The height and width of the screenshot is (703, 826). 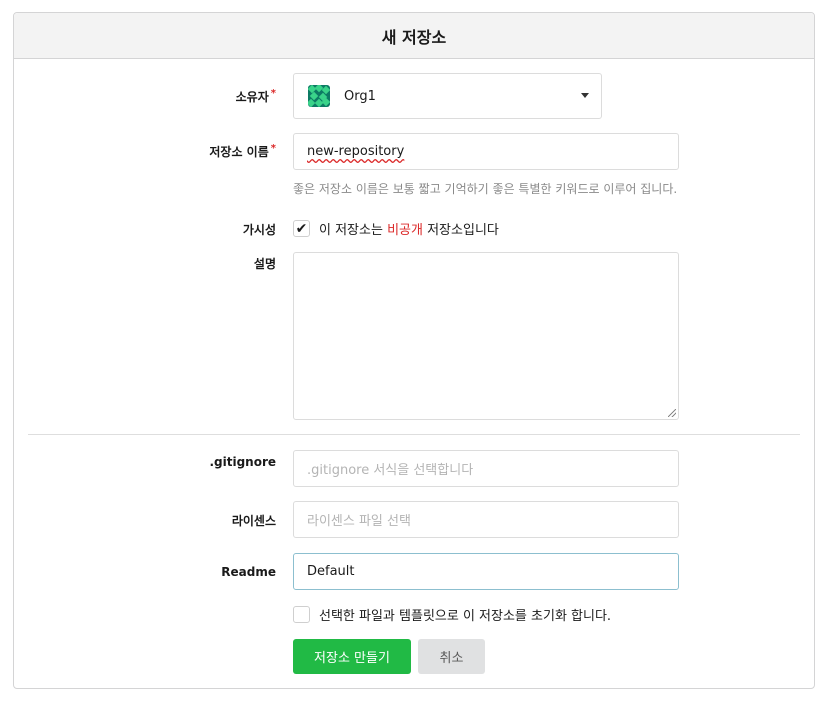 What do you see at coordinates (465, 616) in the screenshot?
I see `auto-init-text: 선택한 파일과 템플릿으로 이 저장소를 초기화 합니다.` at bounding box center [465, 616].